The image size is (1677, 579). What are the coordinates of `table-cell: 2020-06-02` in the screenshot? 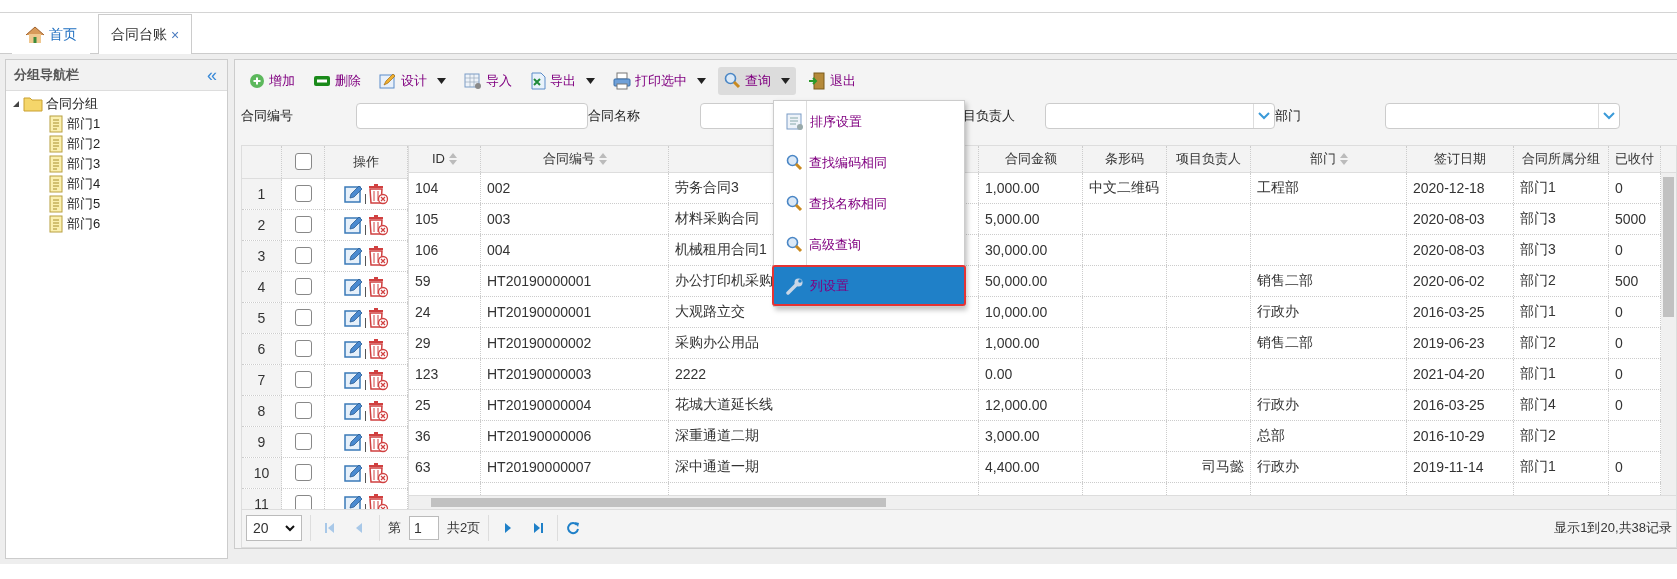 It's located at (1449, 281).